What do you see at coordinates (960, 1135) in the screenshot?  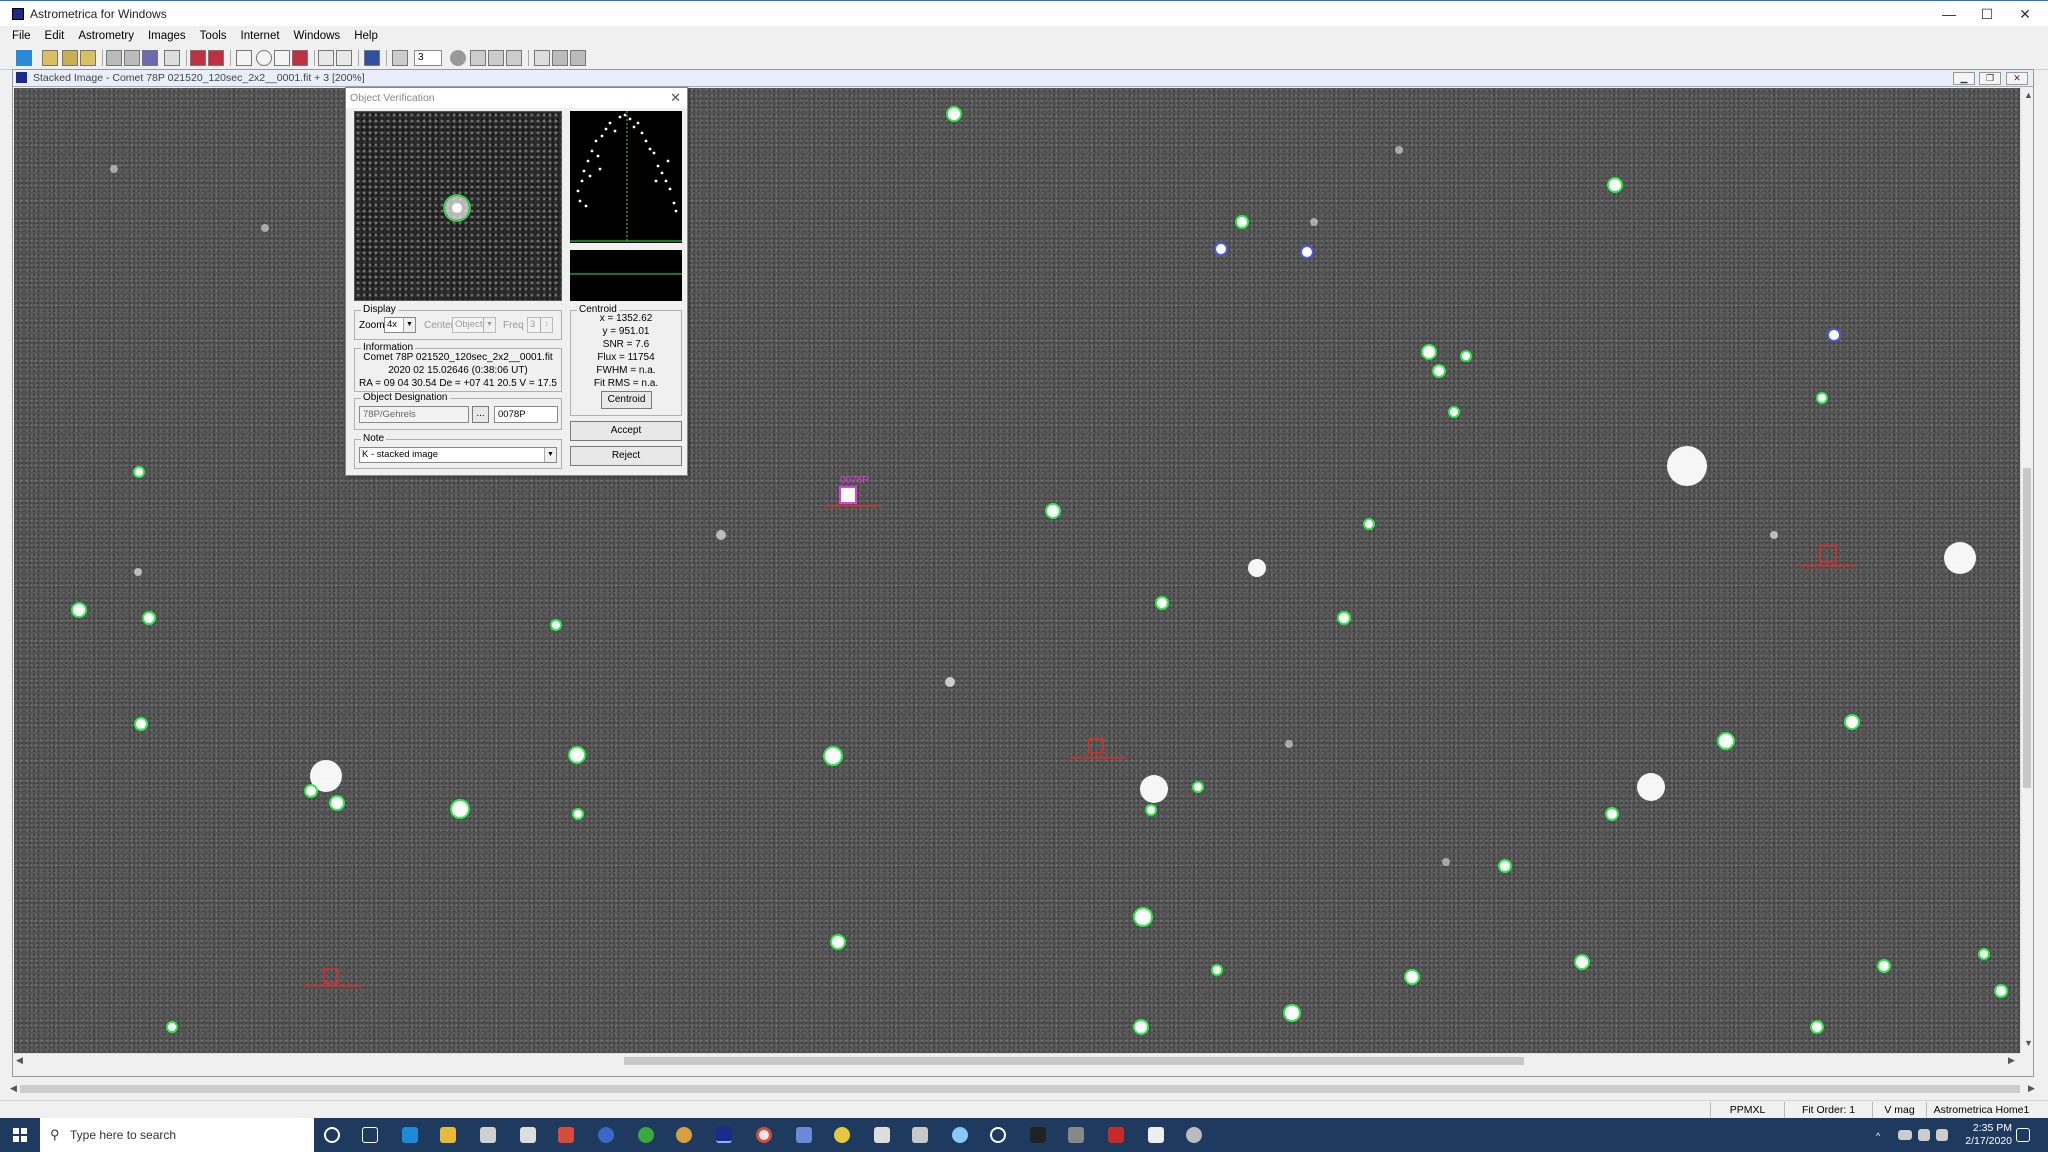 I see `app-icon-lightblue` at bounding box center [960, 1135].